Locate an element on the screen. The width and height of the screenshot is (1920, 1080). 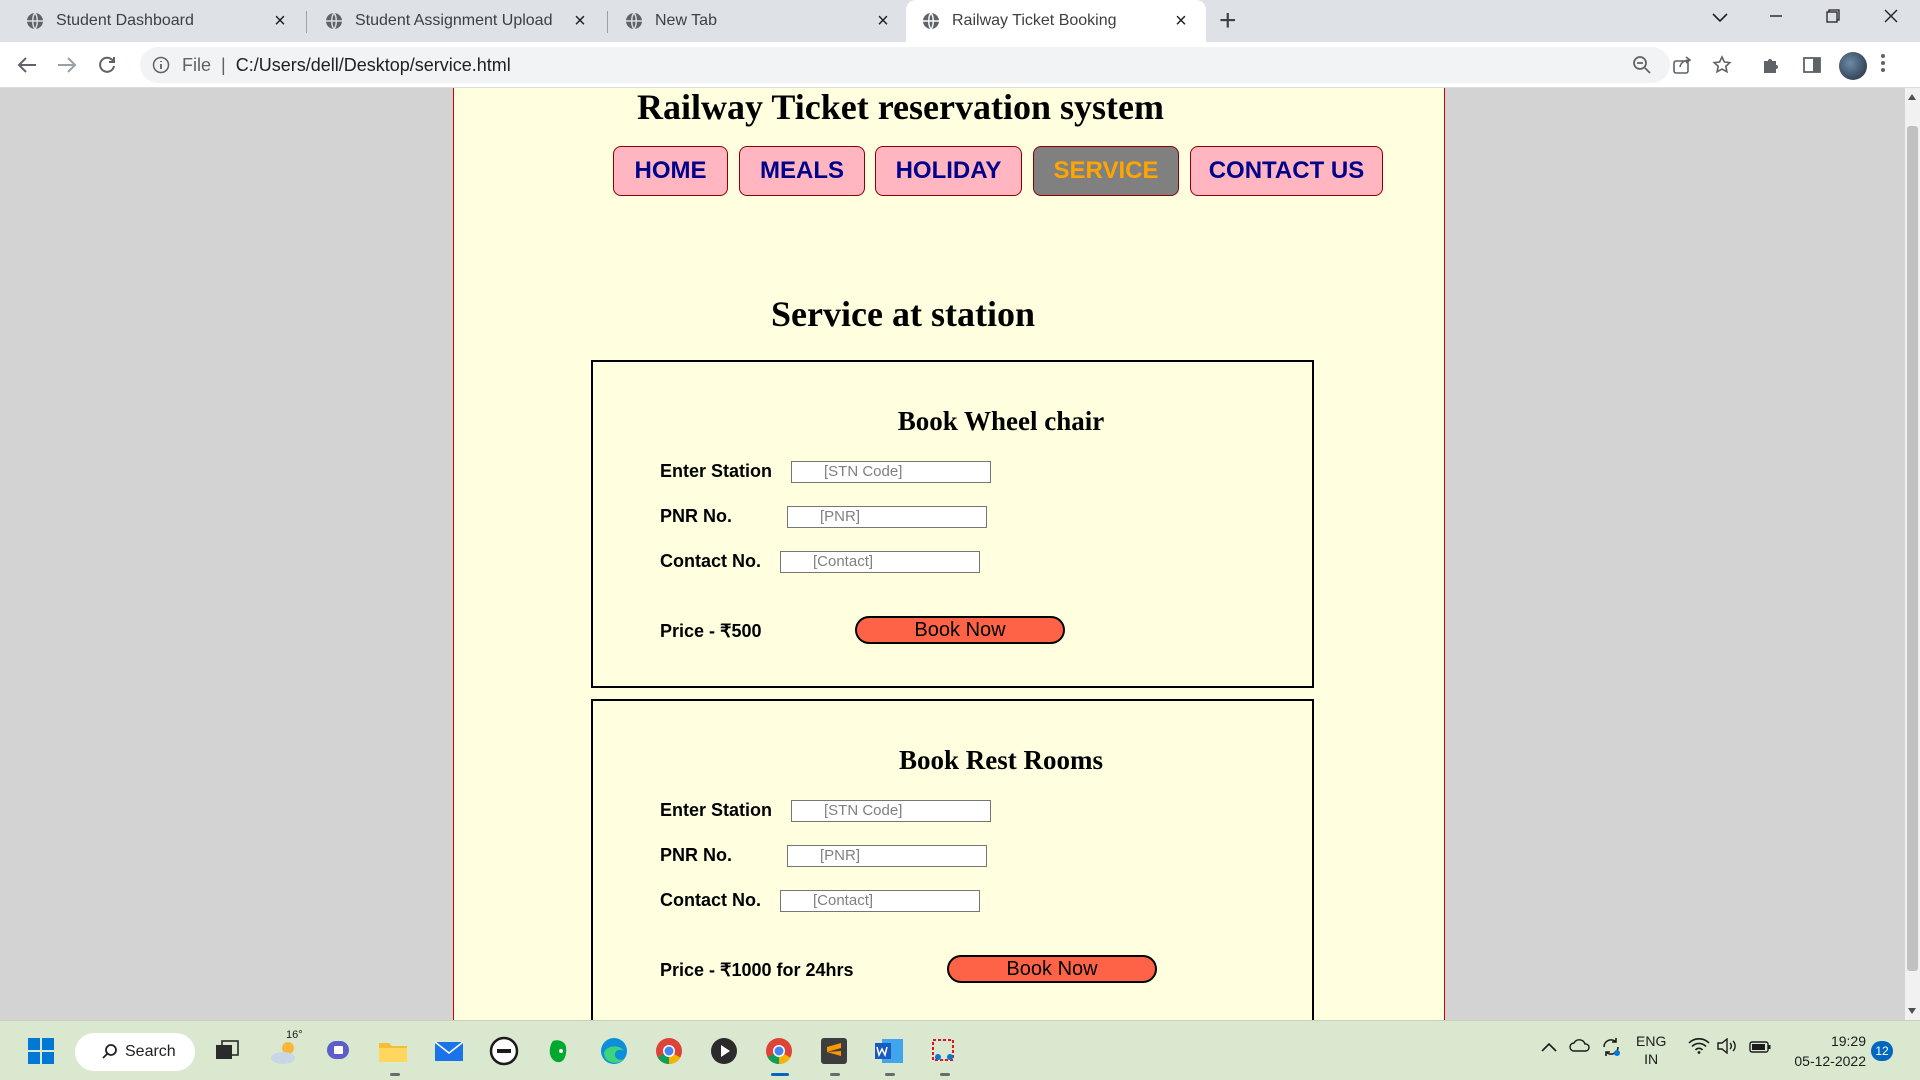
taskbar-search: Search is located at coordinates (135, 1052).